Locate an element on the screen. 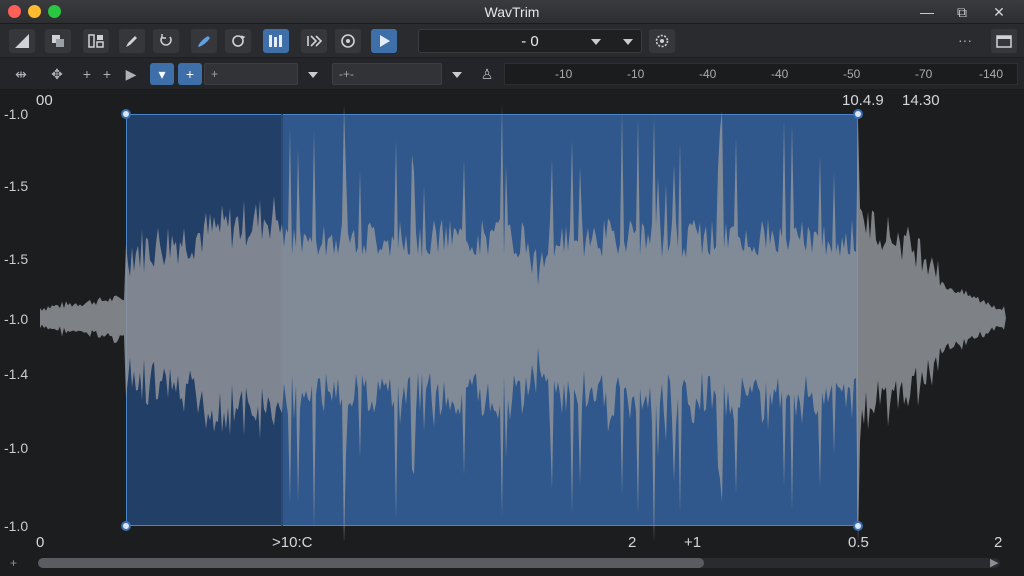  skip-forward-button is located at coordinates (314, 41).